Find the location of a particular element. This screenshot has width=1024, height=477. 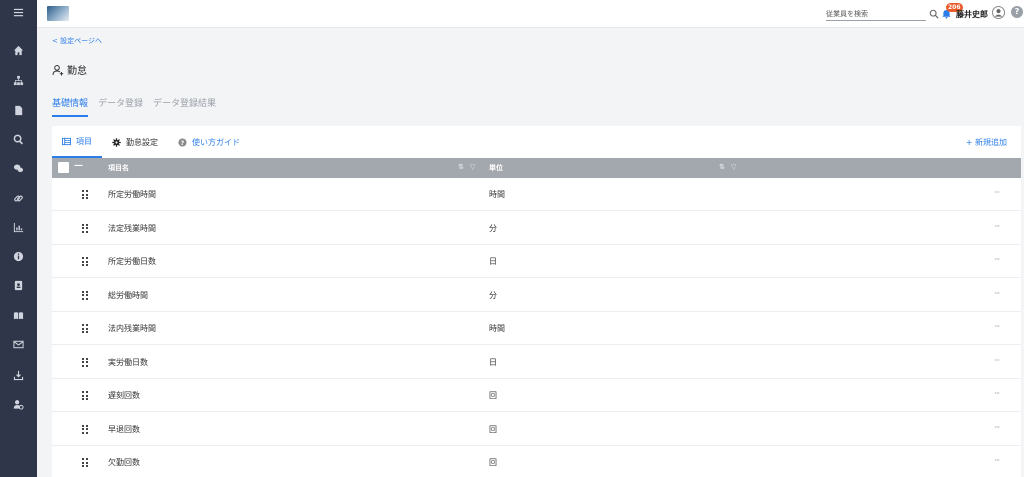

list-icon is located at coordinates (66, 141).